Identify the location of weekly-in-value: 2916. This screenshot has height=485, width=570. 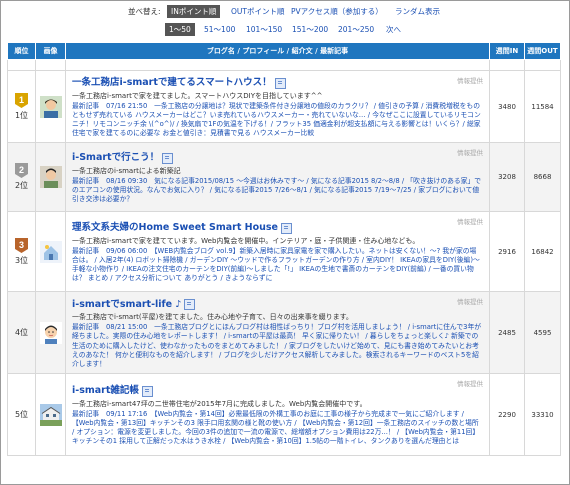
(507, 251).